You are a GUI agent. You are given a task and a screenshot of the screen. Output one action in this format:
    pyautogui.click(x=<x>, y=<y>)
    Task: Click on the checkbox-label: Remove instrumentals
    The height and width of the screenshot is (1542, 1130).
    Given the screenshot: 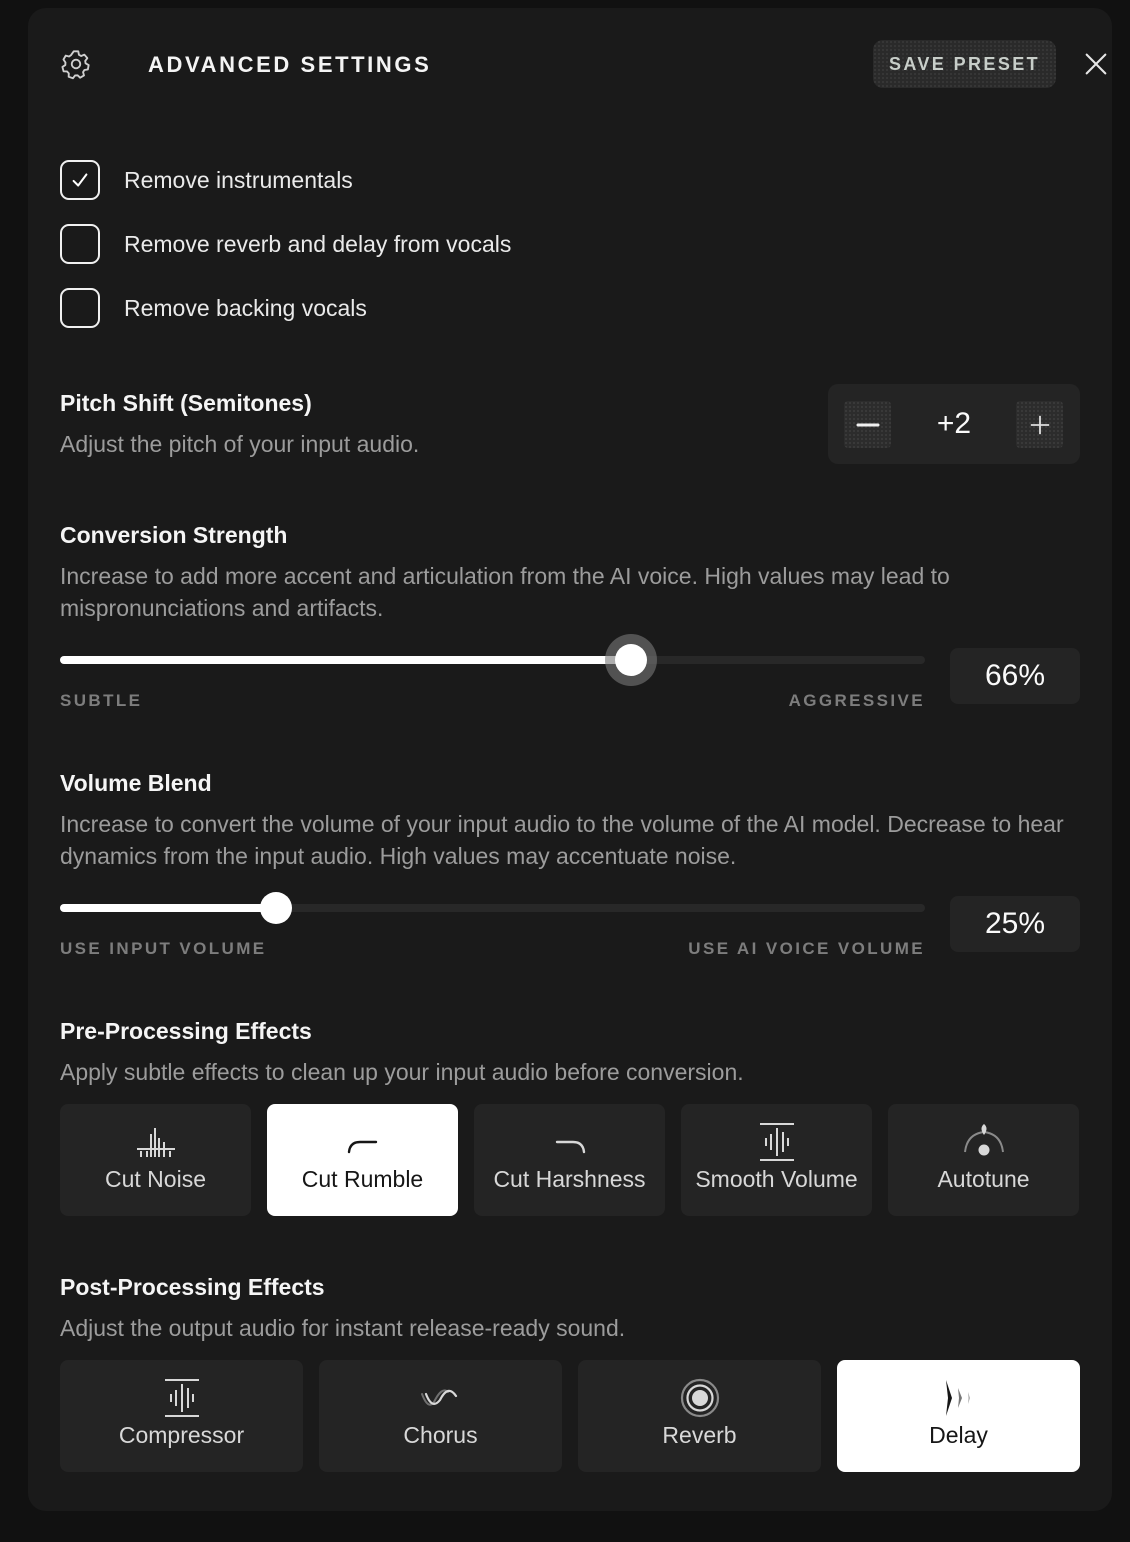 What is the action you would take?
    pyautogui.click(x=238, y=179)
    